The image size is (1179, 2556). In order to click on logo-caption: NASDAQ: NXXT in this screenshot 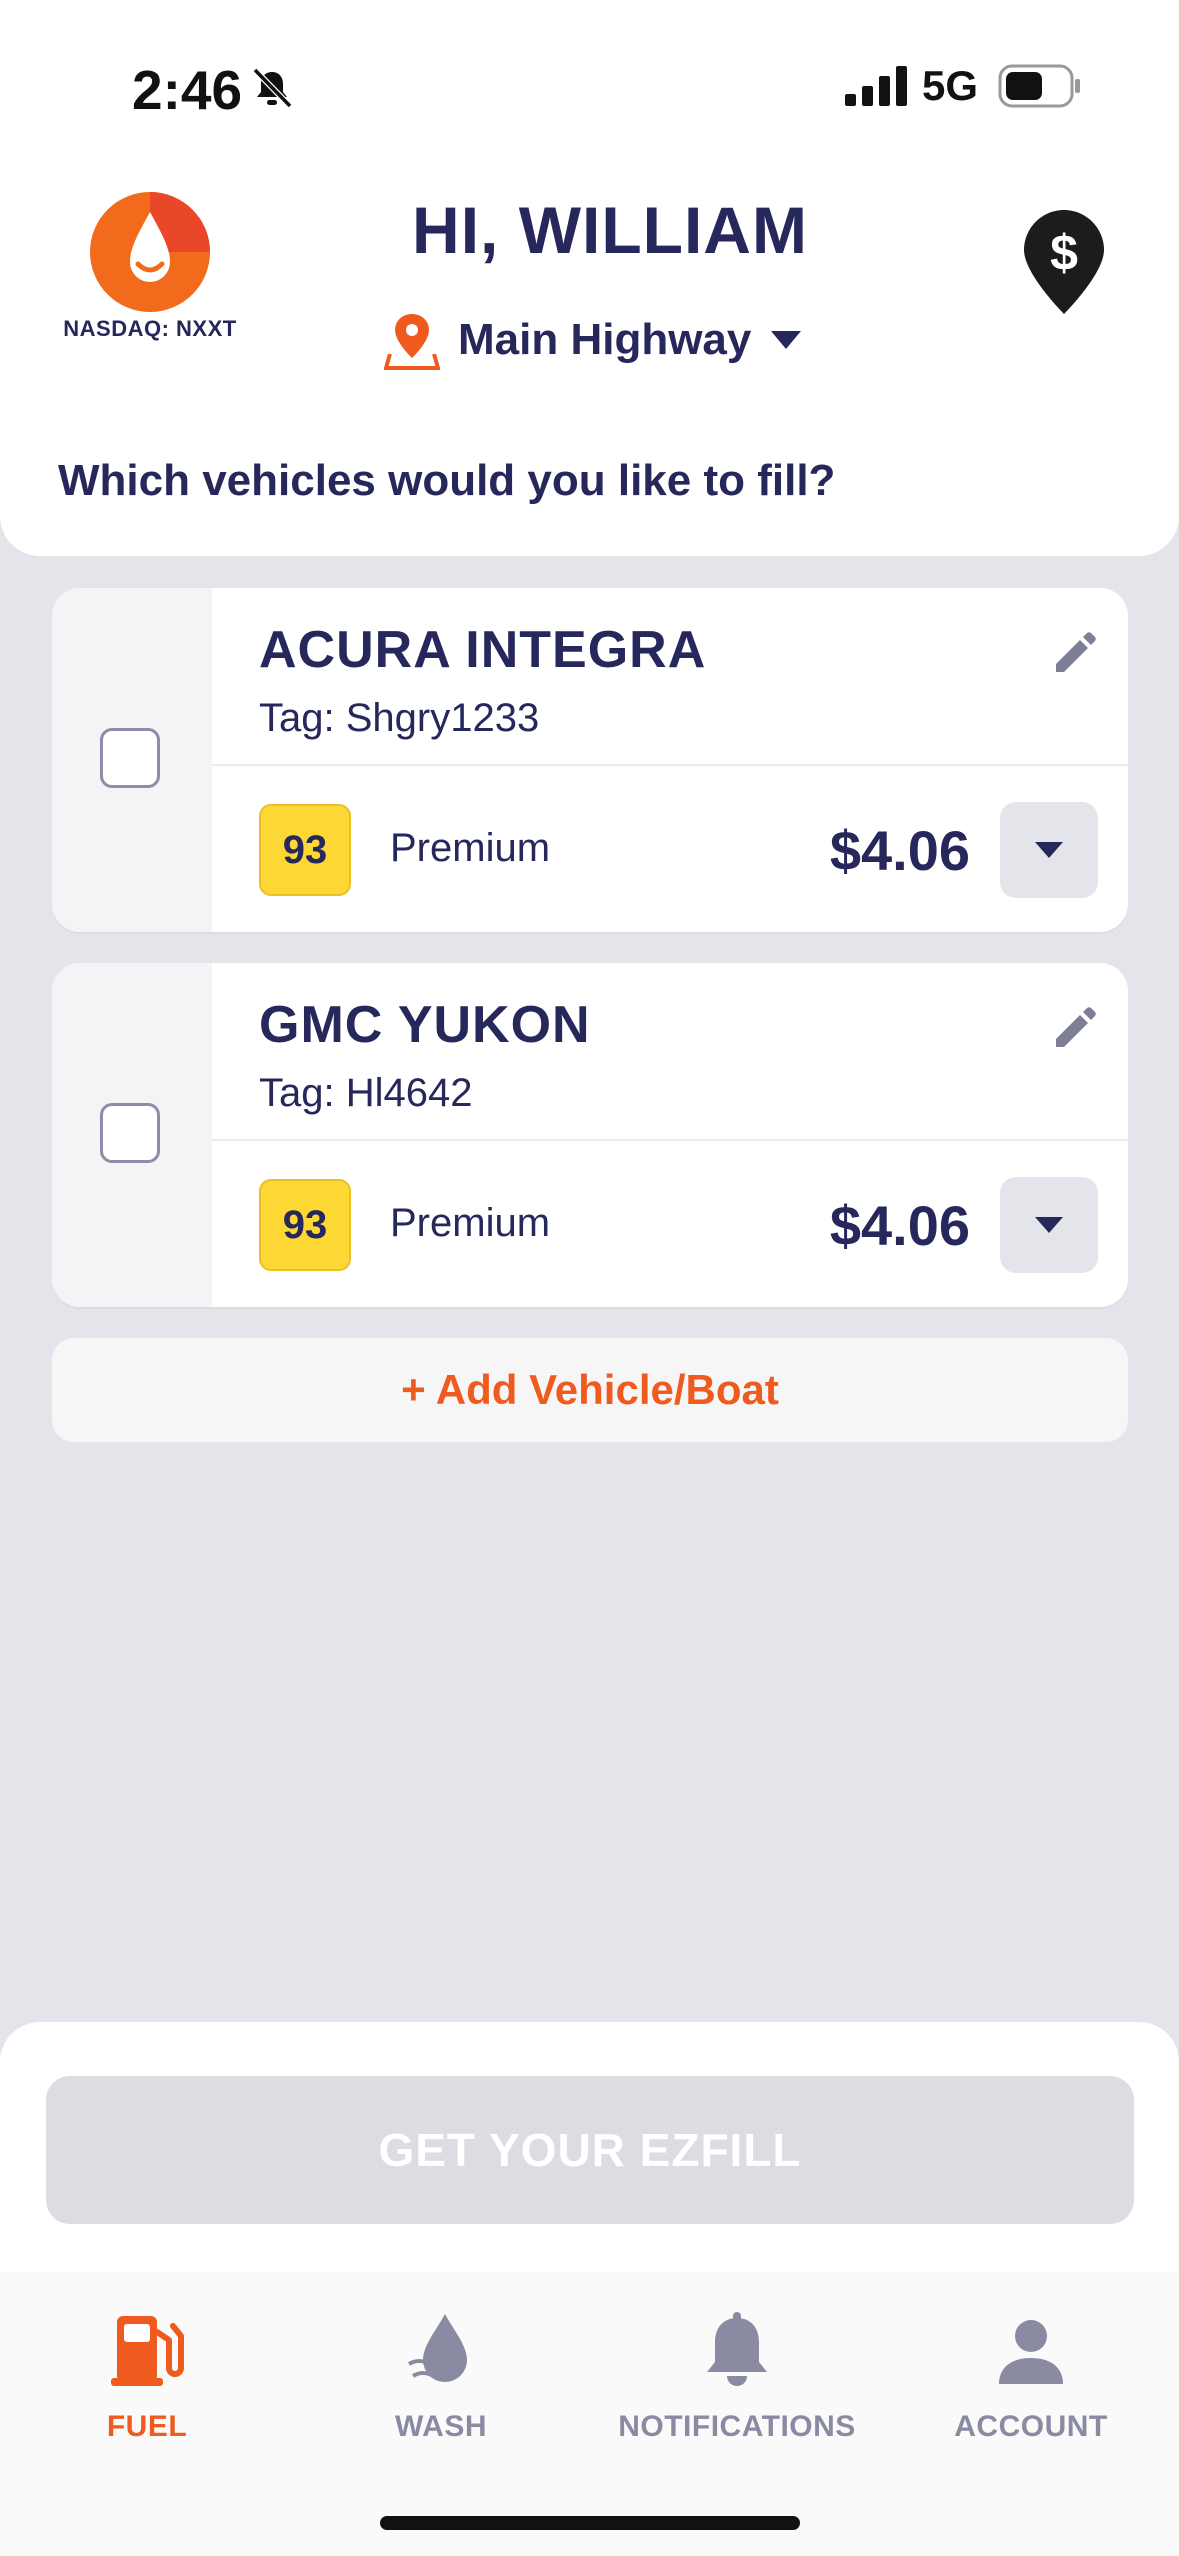, I will do `click(150, 328)`.